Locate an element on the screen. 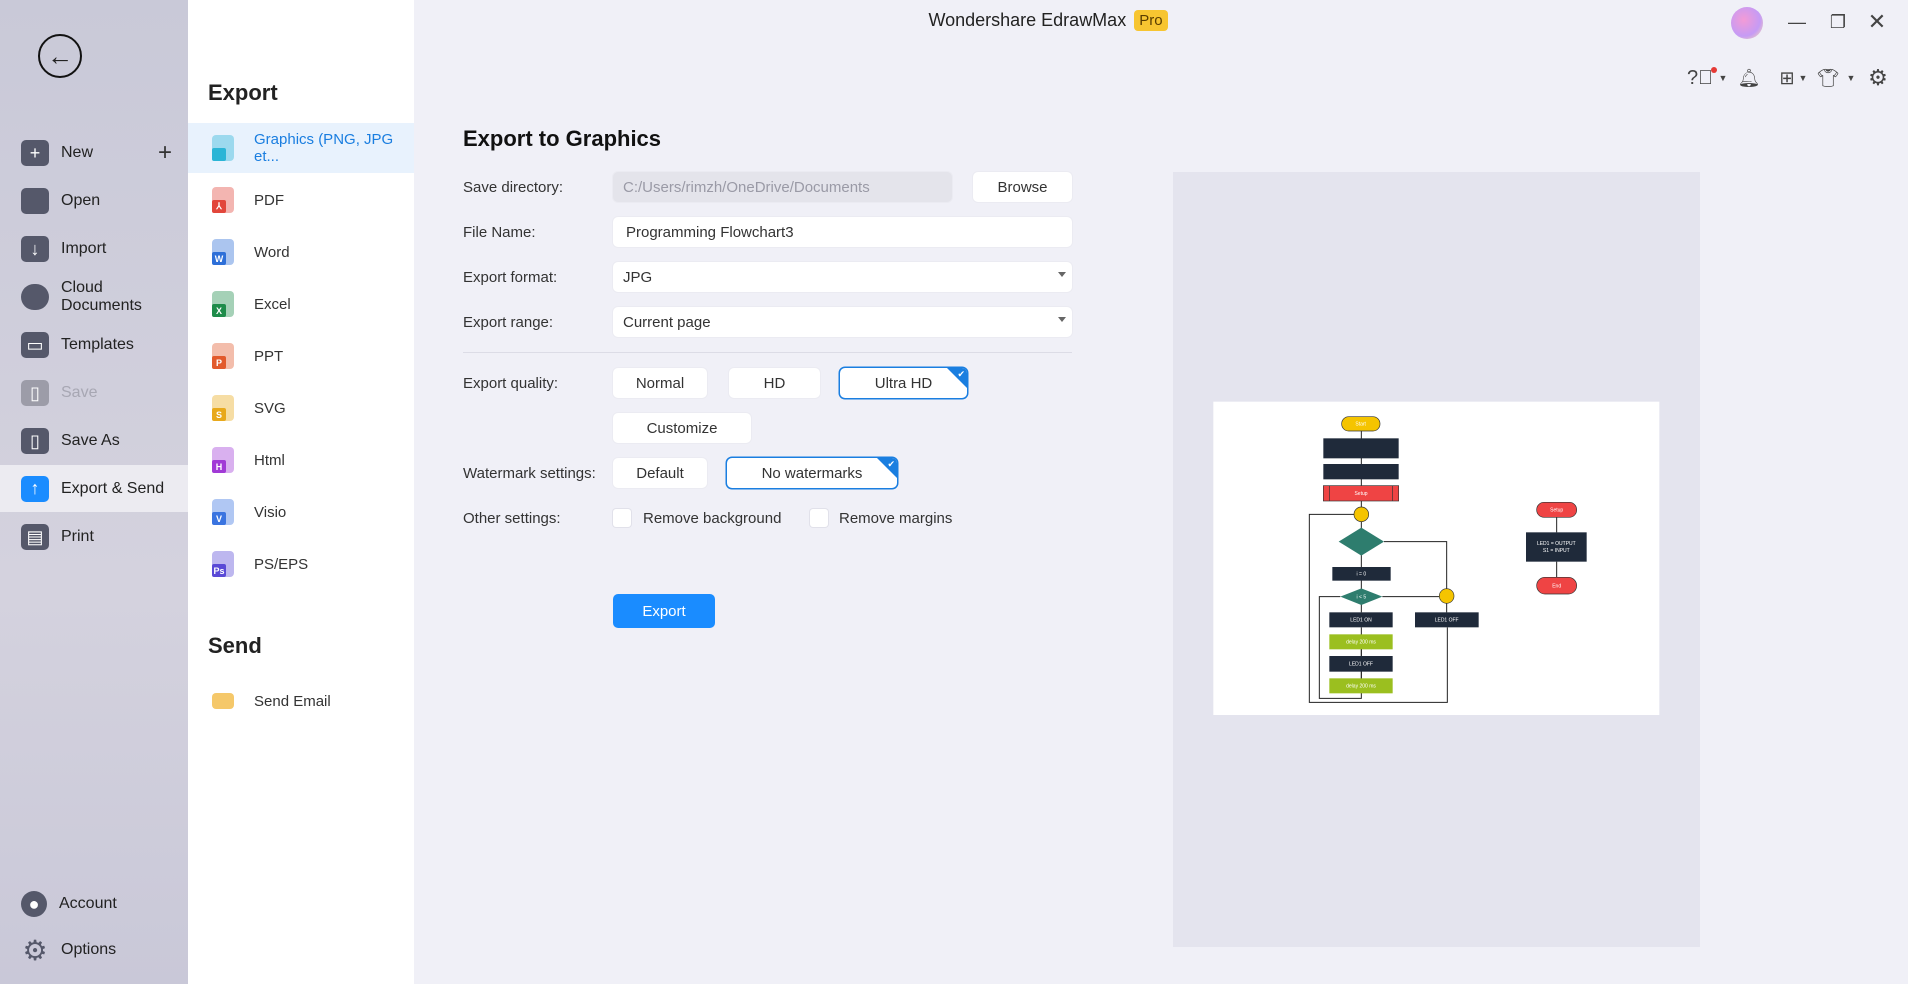 The width and height of the screenshot is (1908, 984). restore-icon: ❐ is located at coordinates (1838, 22).